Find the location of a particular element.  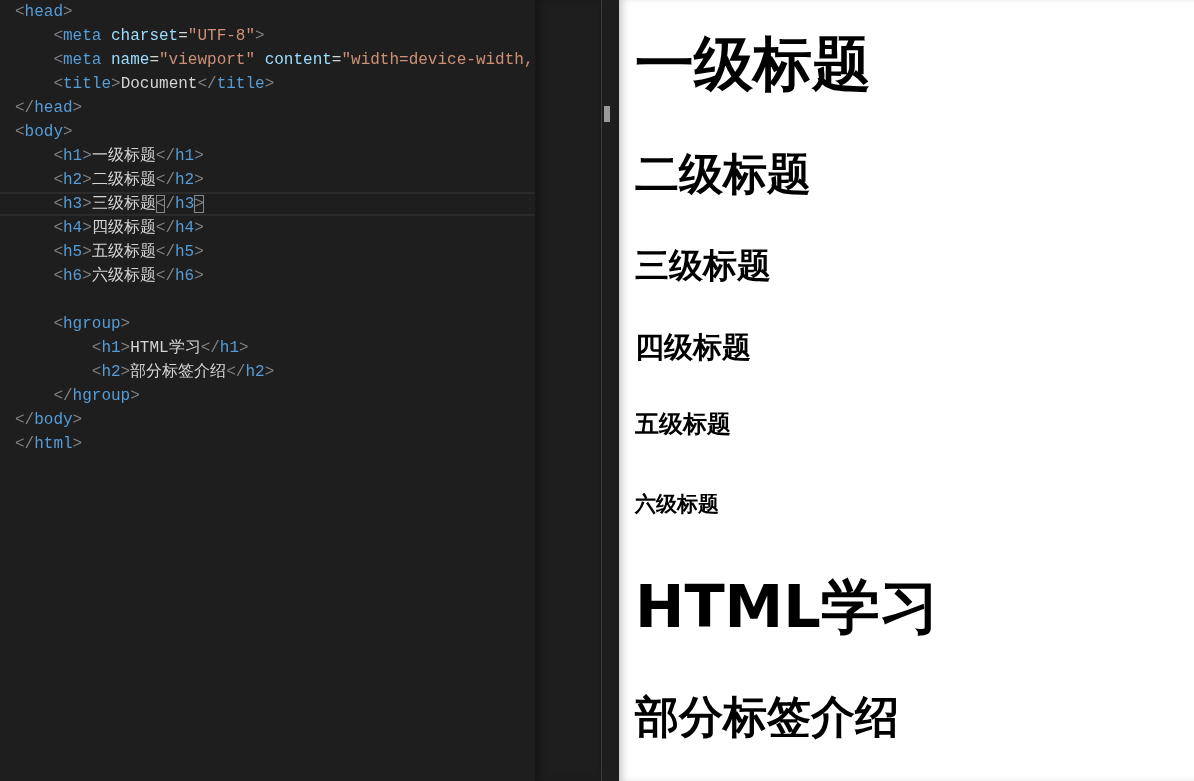

heading: 六级标题 is located at coordinates (677, 504).